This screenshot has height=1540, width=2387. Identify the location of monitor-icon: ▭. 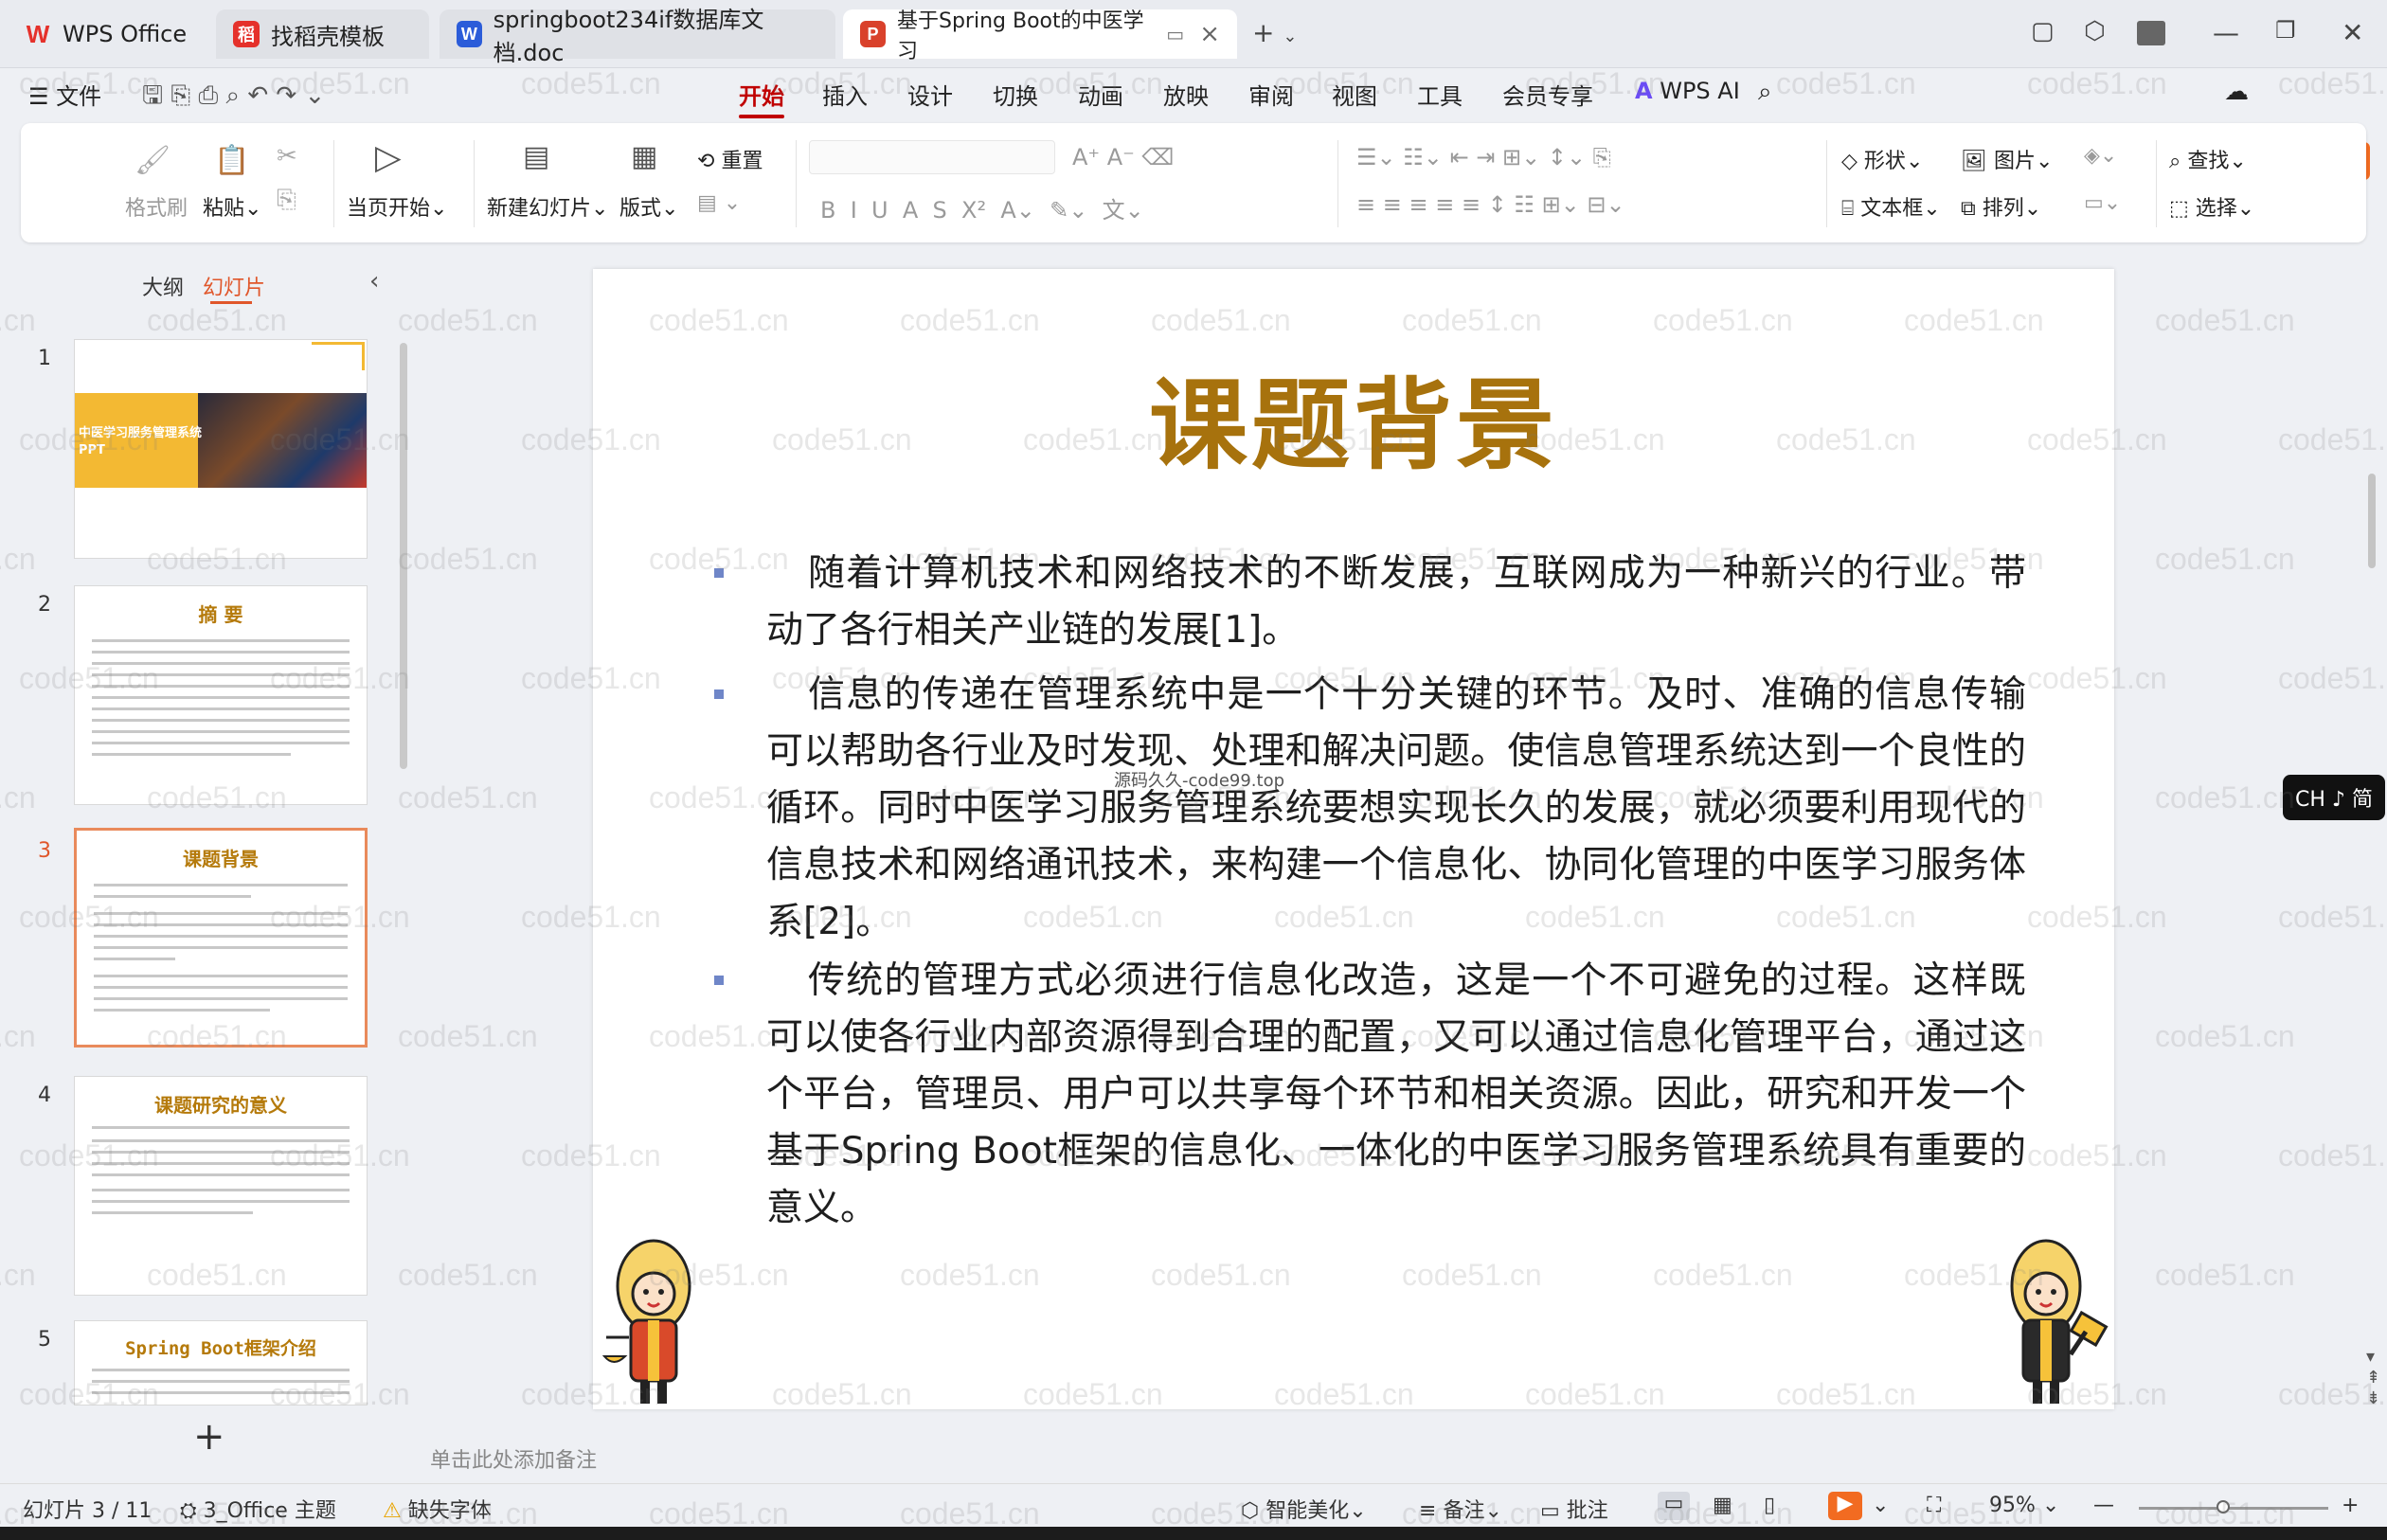
(1175, 34).